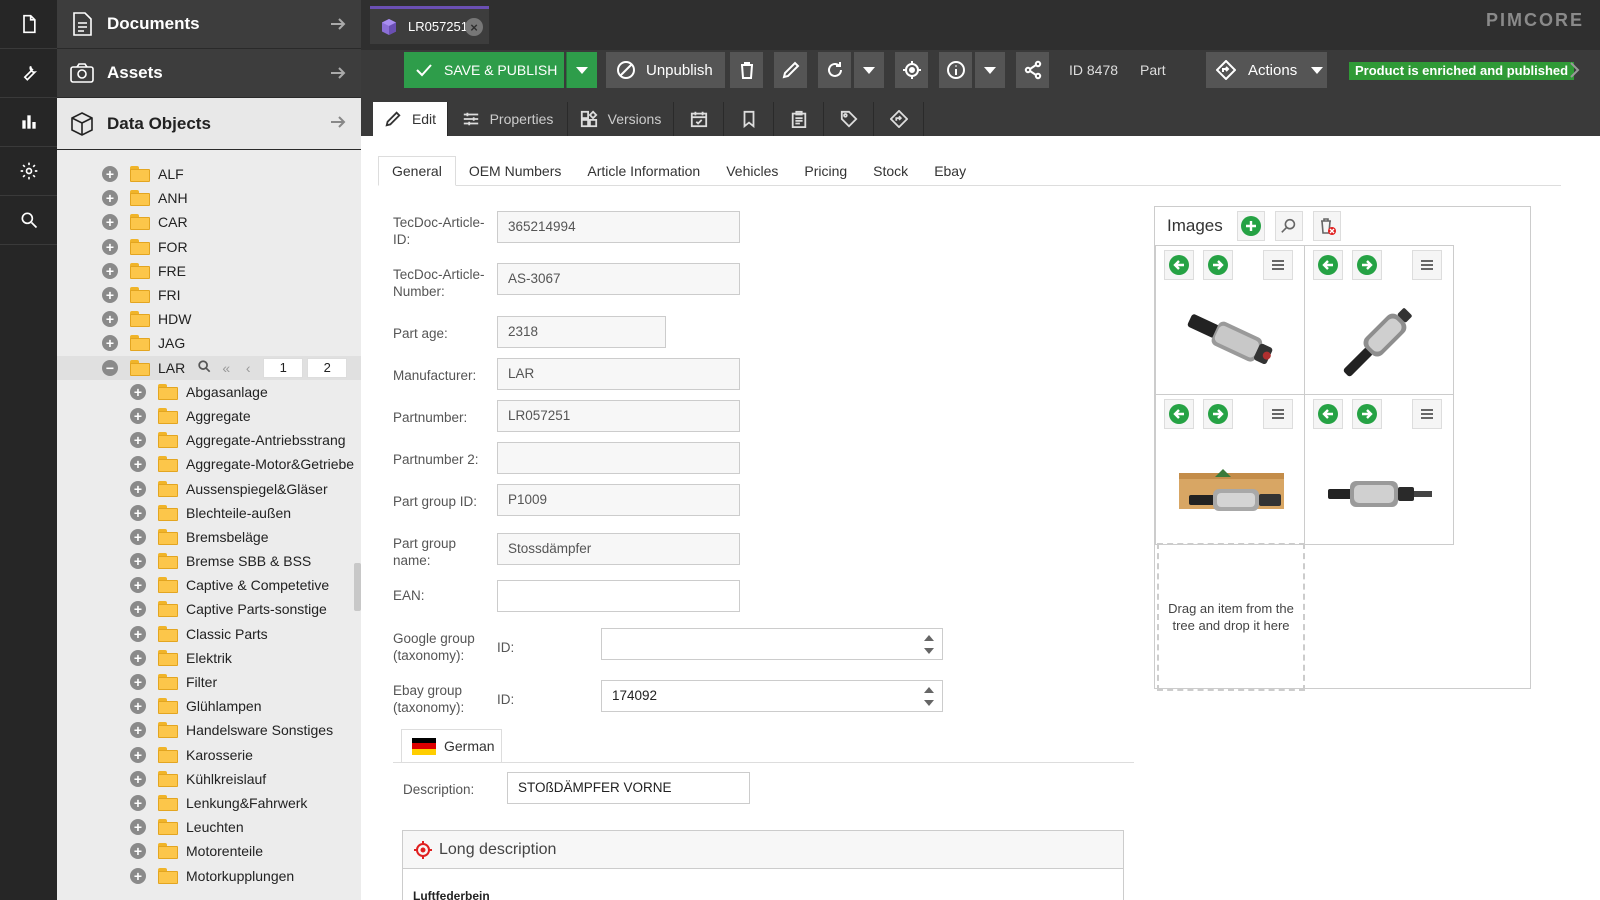 Image resolution: width=1600 pixels, height=900 pixels. What do you see at coordinates (581, 332) in the screenshot?
I see `part-age-field: 2318` at bounding box center [581, 332].